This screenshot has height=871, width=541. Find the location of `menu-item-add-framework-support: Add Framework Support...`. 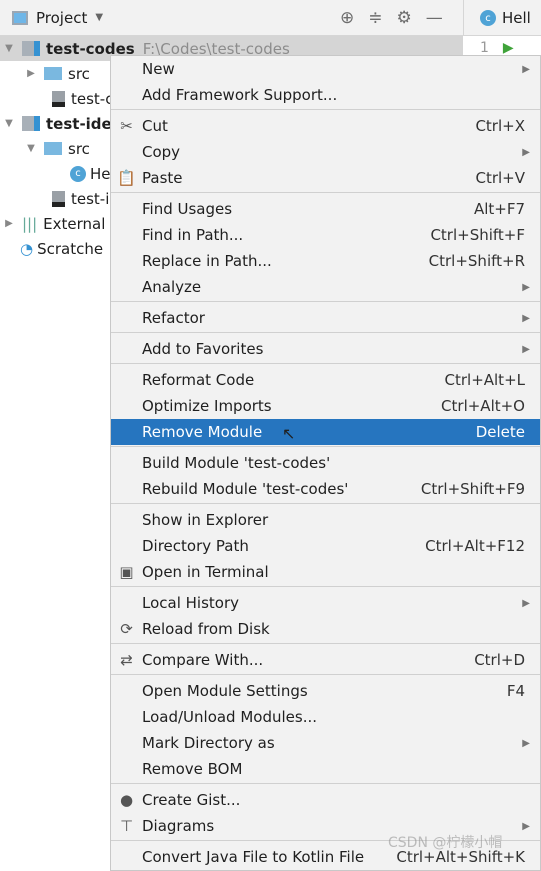

menu-item-add-framework-support: Add Framework Support... is located at coordinates (325, 95).